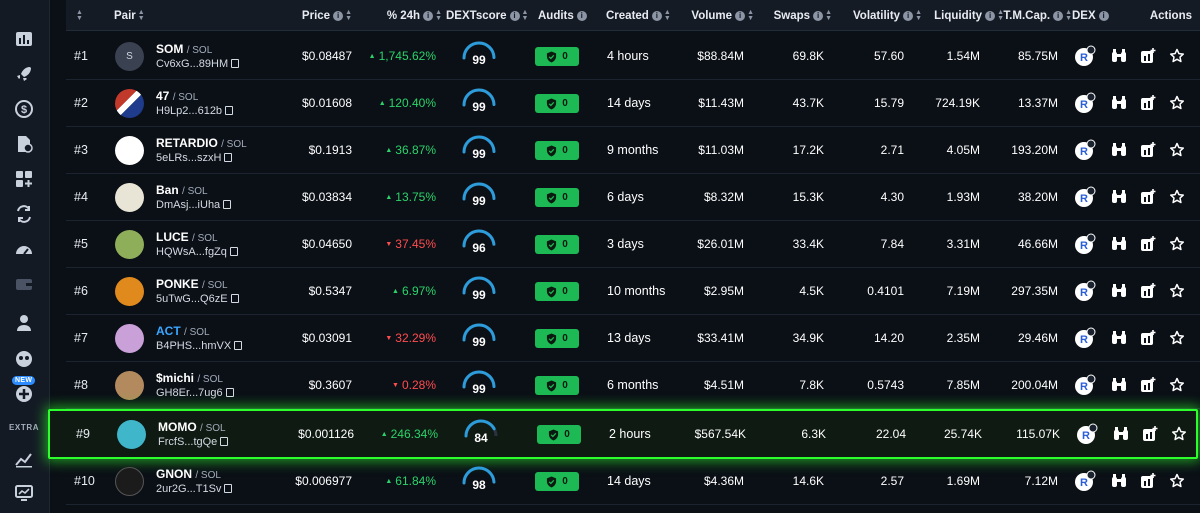 This screenshot has width=1200, height=513. Describe the element at coordinates (24, 249) in the screenshot. I see `speedometer-icon` at that location.